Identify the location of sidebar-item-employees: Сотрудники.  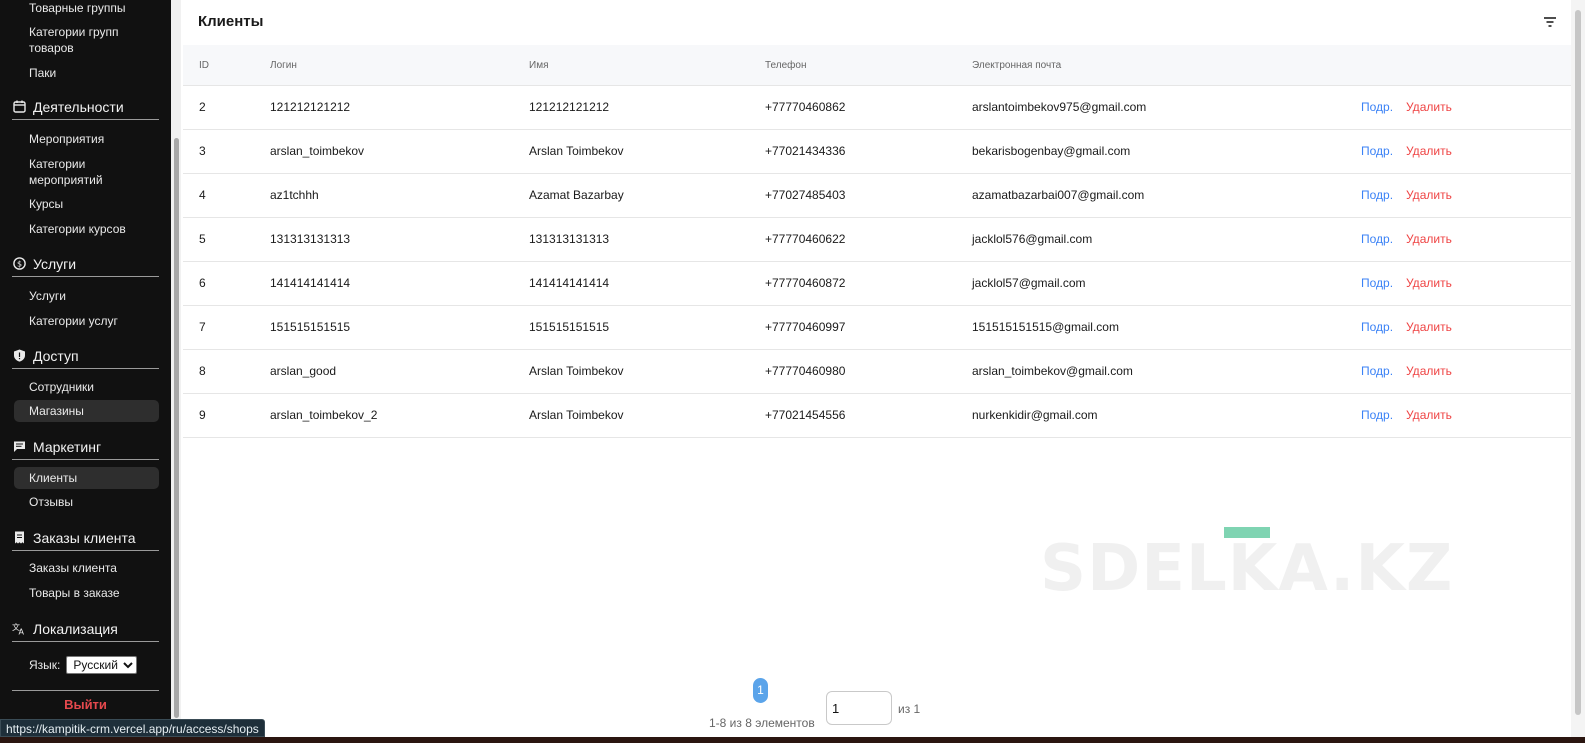
(86, 387).